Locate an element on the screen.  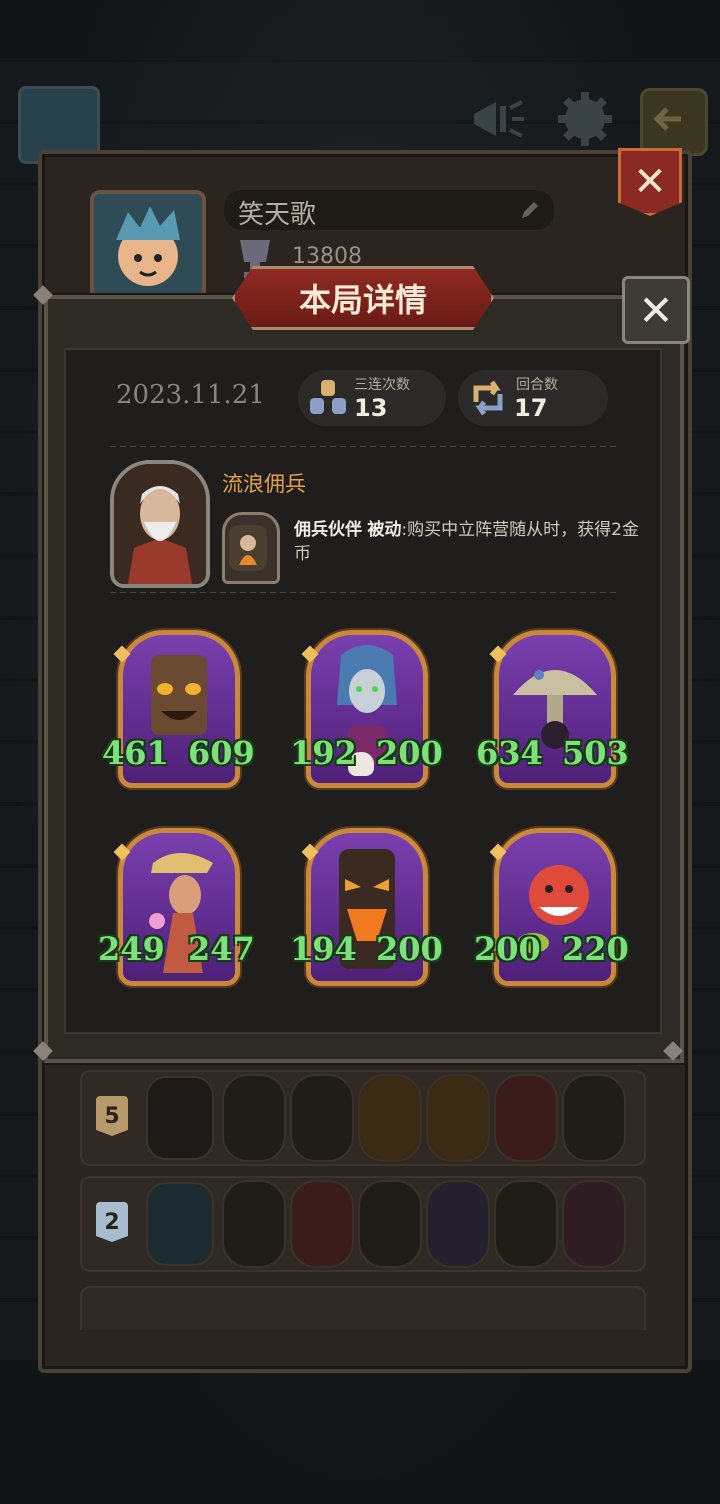
modal-title: 本局详情 is located at coordinates (363, 298).